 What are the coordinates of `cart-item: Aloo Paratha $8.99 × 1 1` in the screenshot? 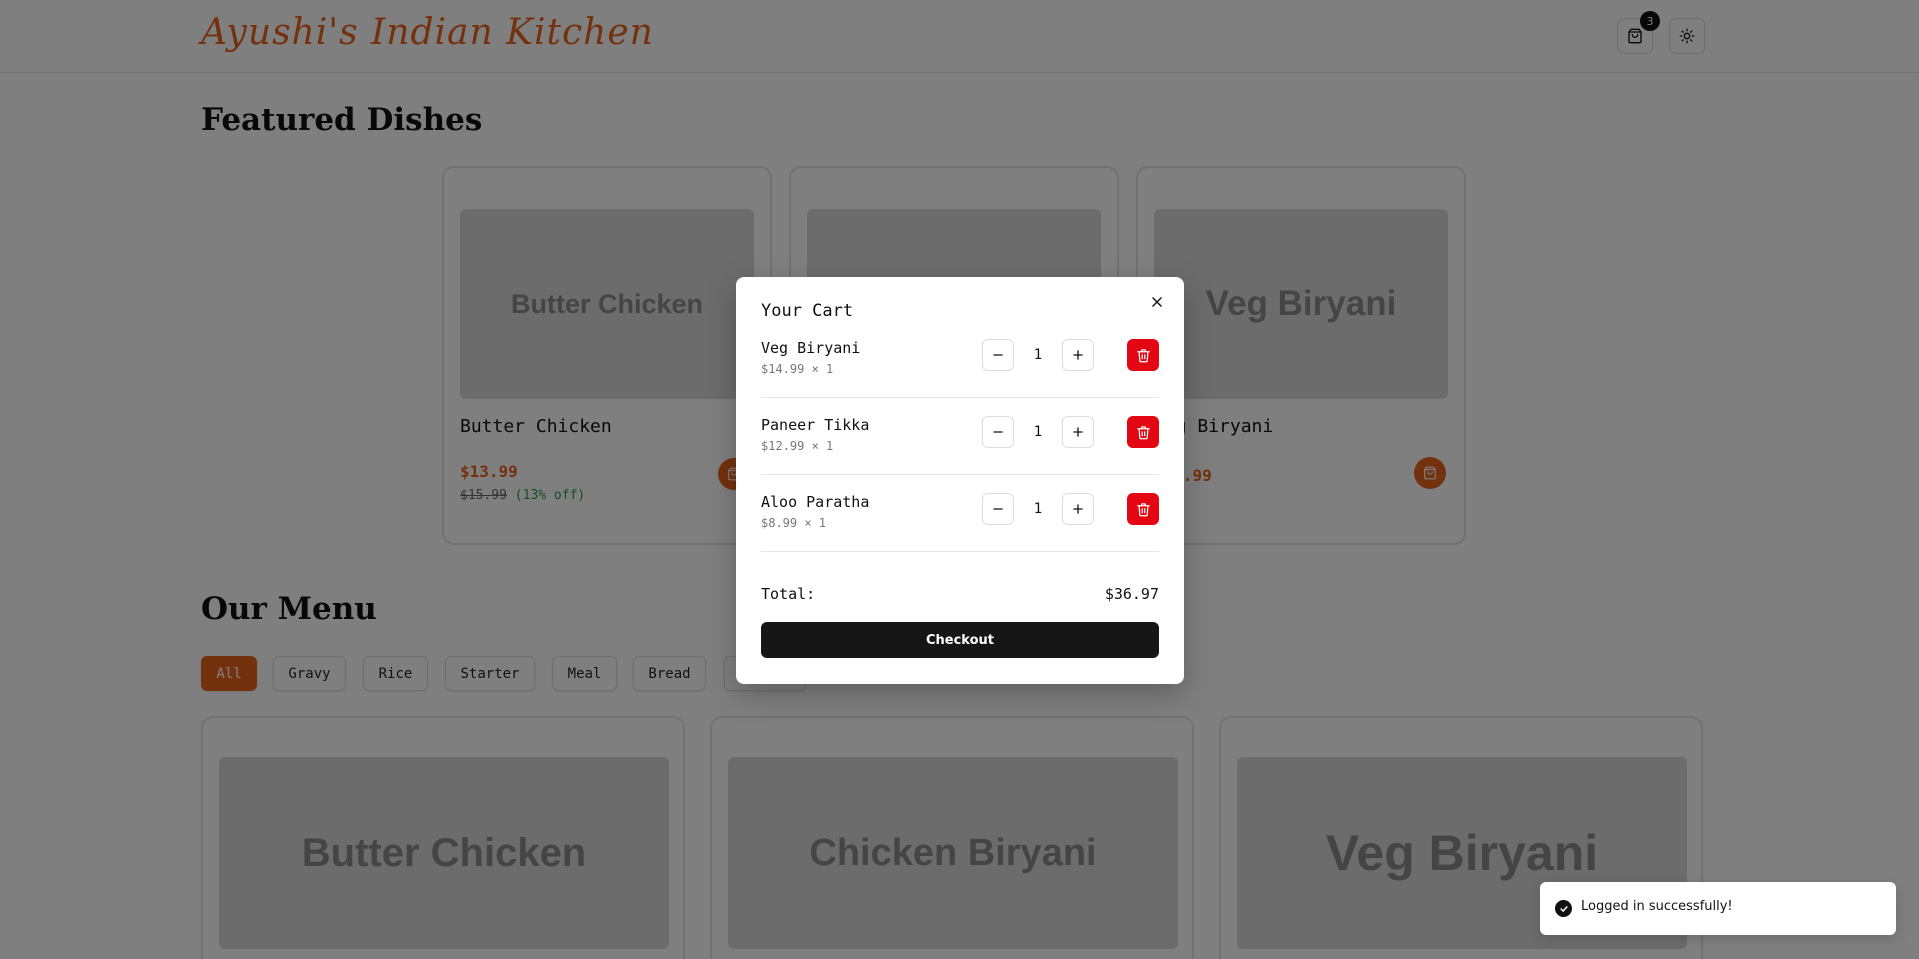 It's located at (960, 531).